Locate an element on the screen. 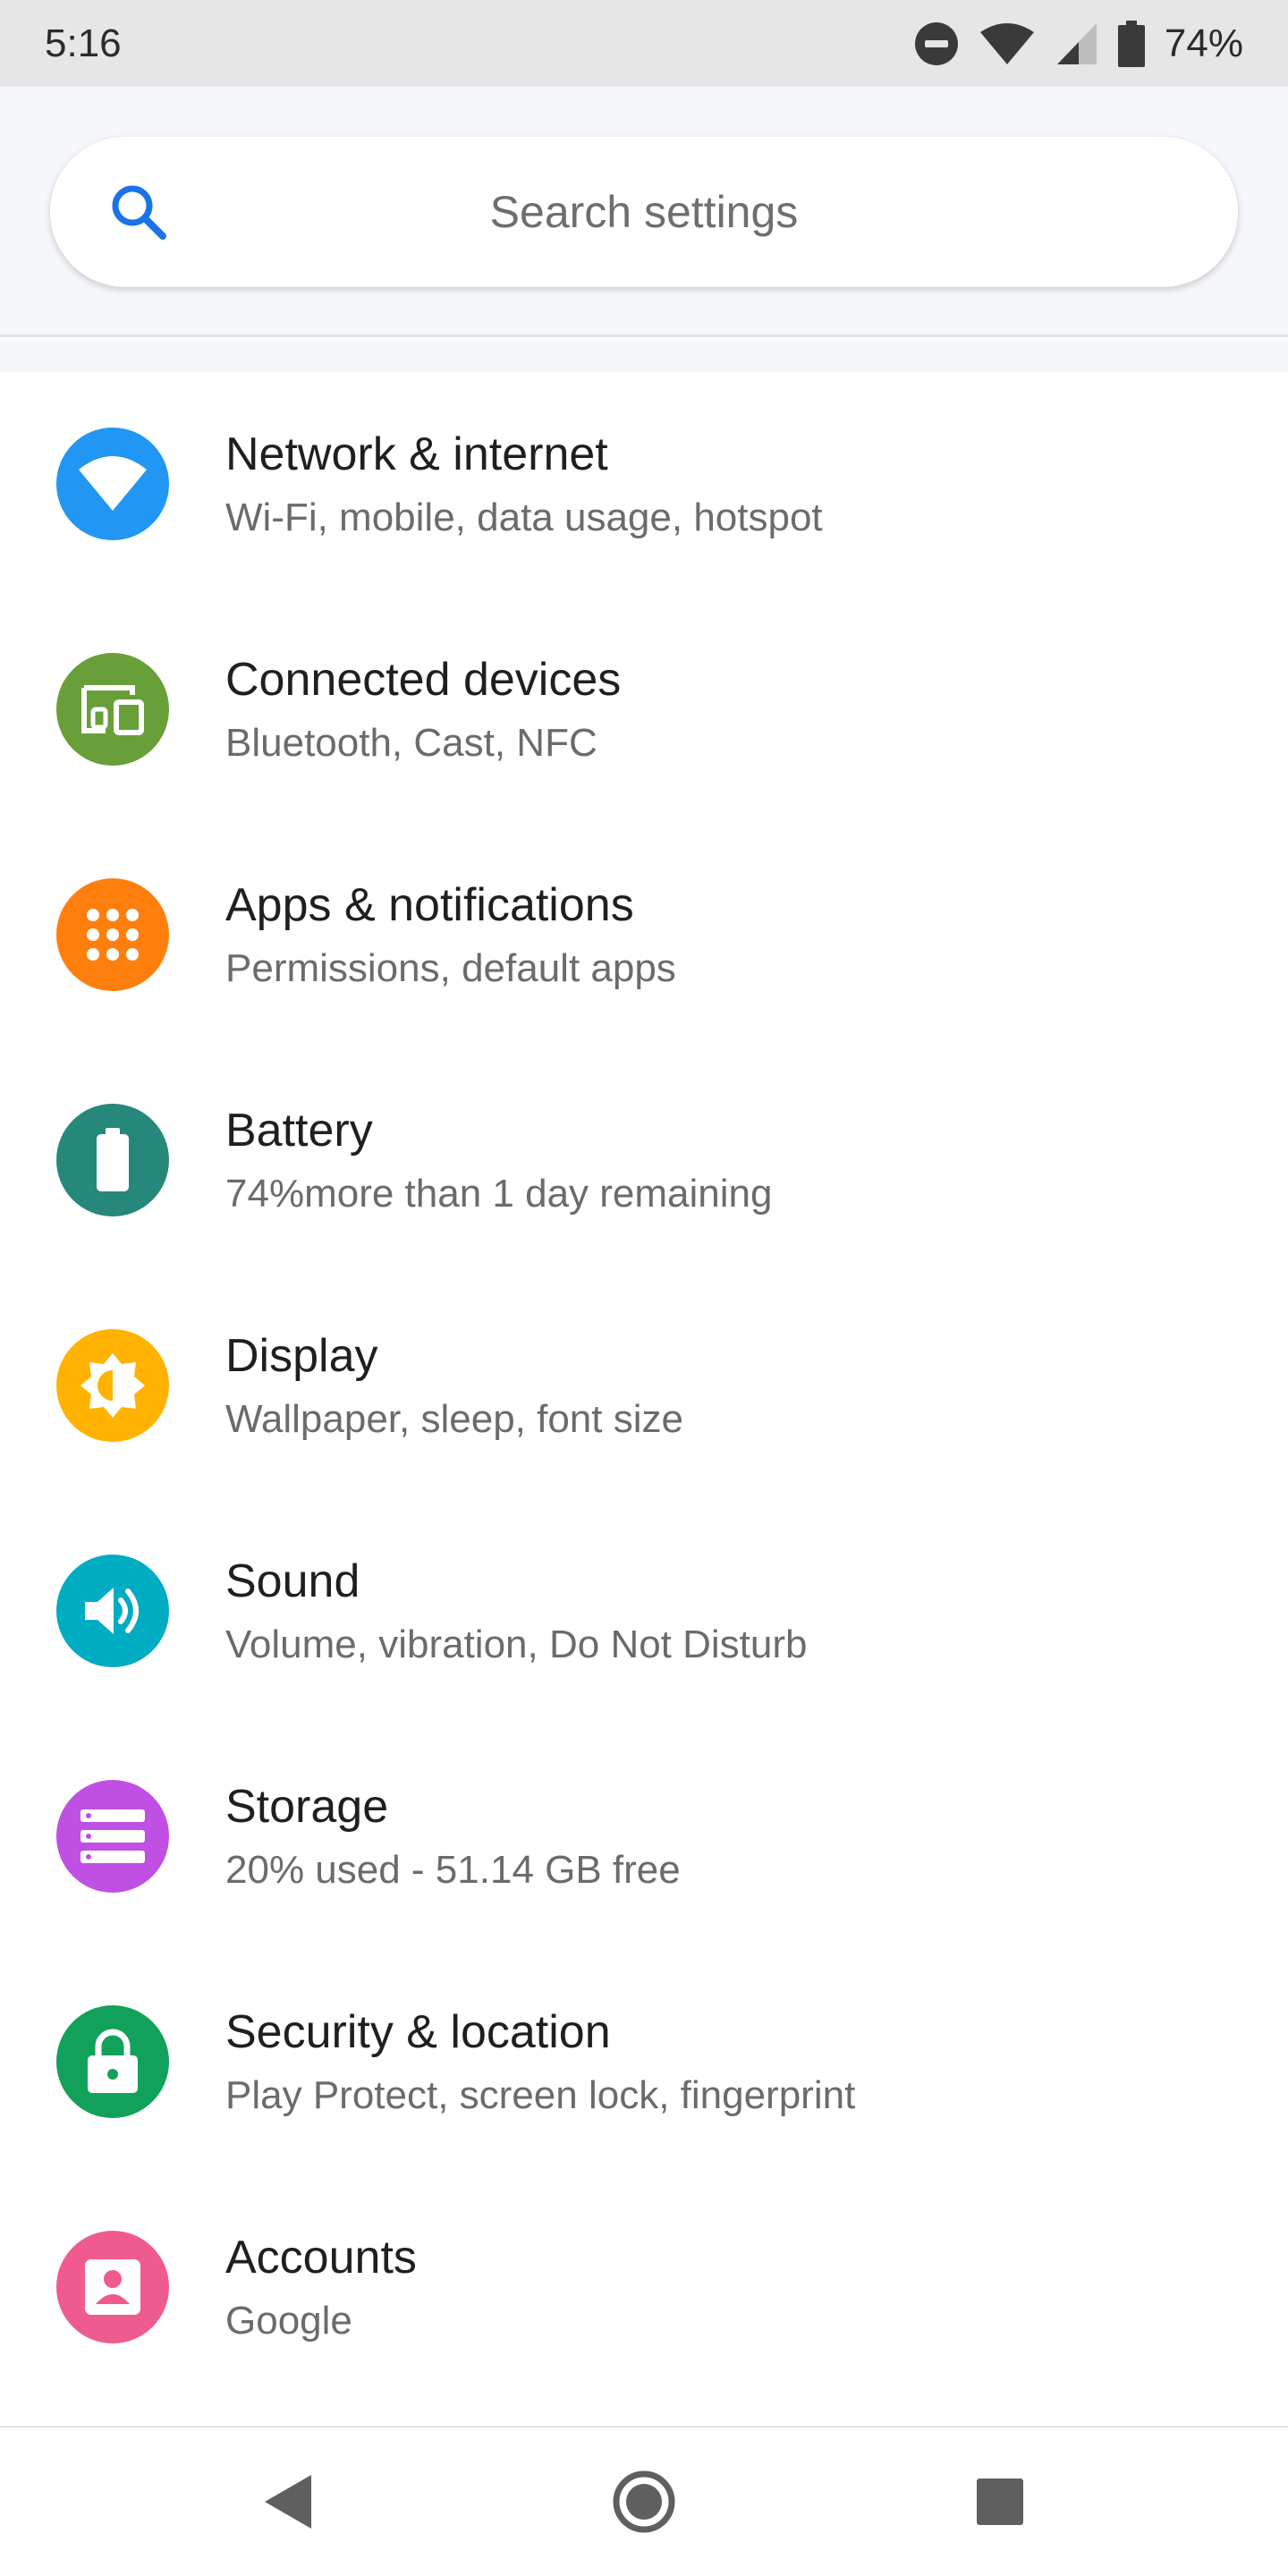  account-icon is located at coordinates (112, 2287).